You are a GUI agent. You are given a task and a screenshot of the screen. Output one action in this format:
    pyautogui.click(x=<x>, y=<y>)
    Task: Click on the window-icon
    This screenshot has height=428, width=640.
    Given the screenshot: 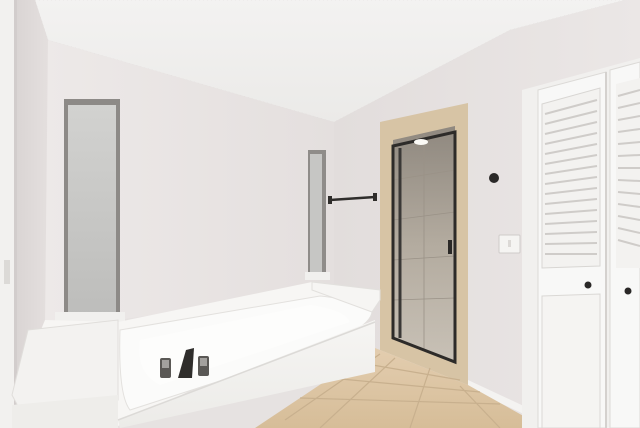 What is the action you would take?
    pyautogui.click(x=90, y=213)
    